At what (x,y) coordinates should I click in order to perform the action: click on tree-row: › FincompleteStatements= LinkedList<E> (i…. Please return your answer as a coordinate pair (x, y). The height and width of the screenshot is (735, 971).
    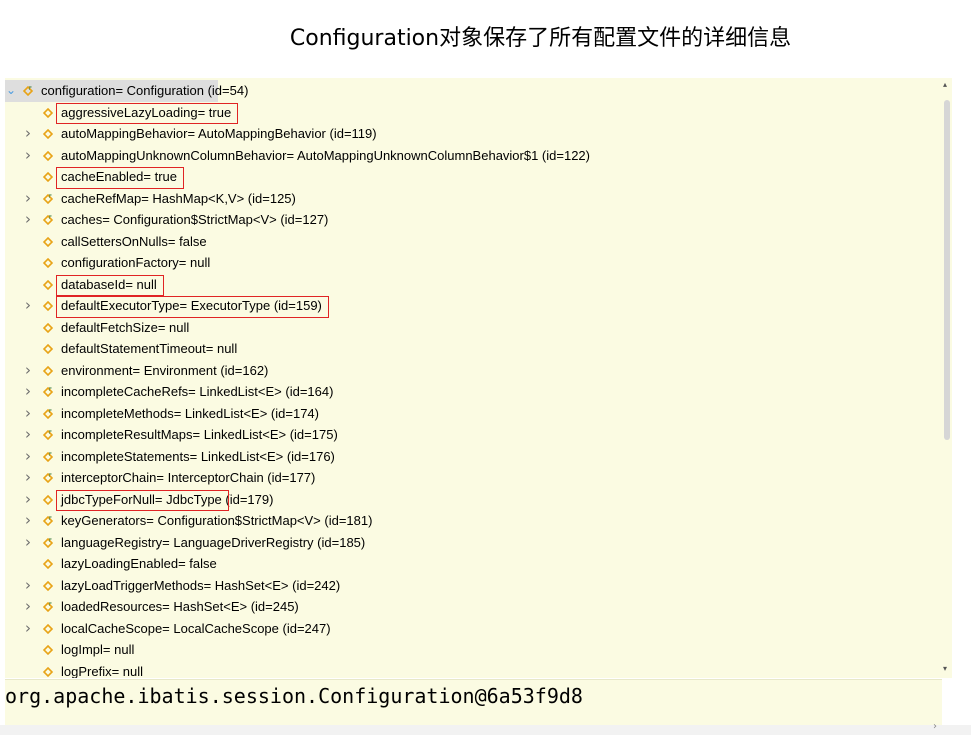
    Looking at the image, I should click on (470, 457).